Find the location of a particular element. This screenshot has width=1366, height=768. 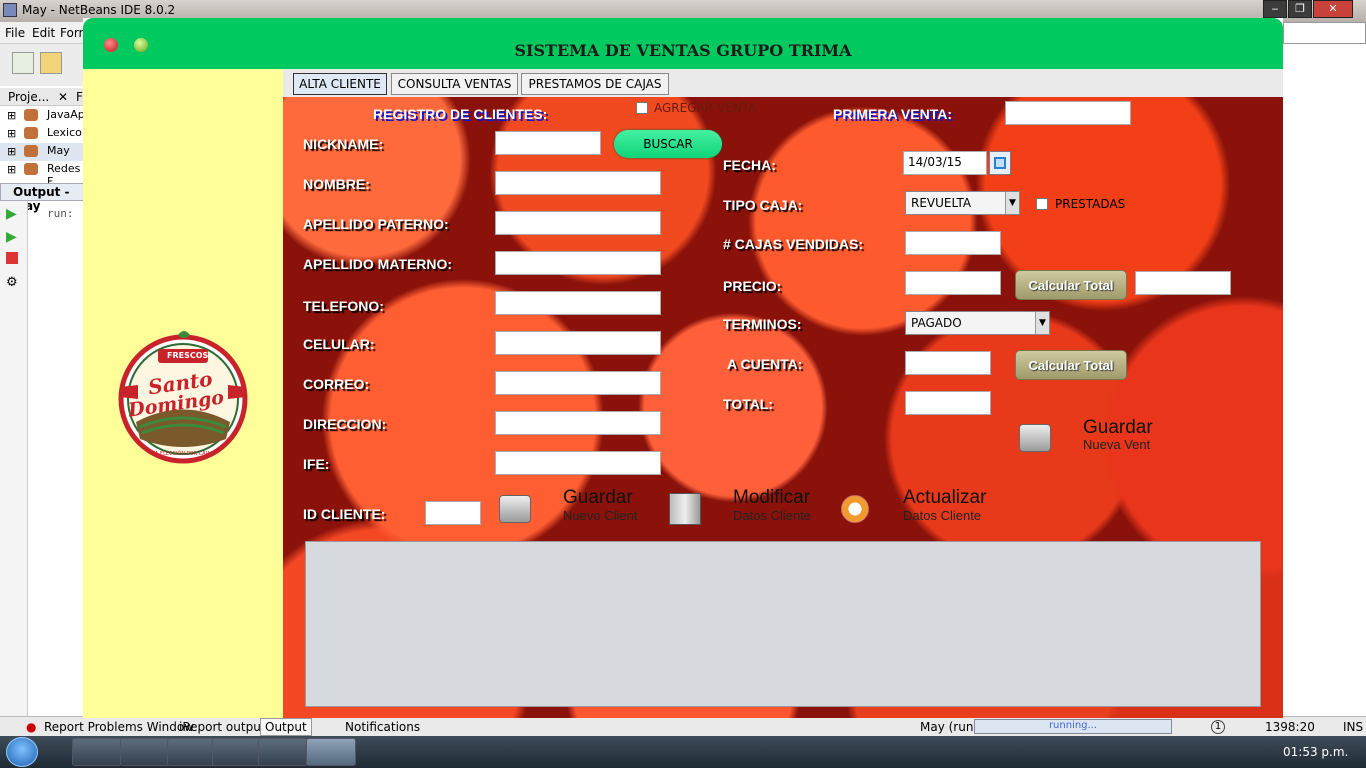

logo-top-text: FRESCOS is located at coordinates (188, 355).